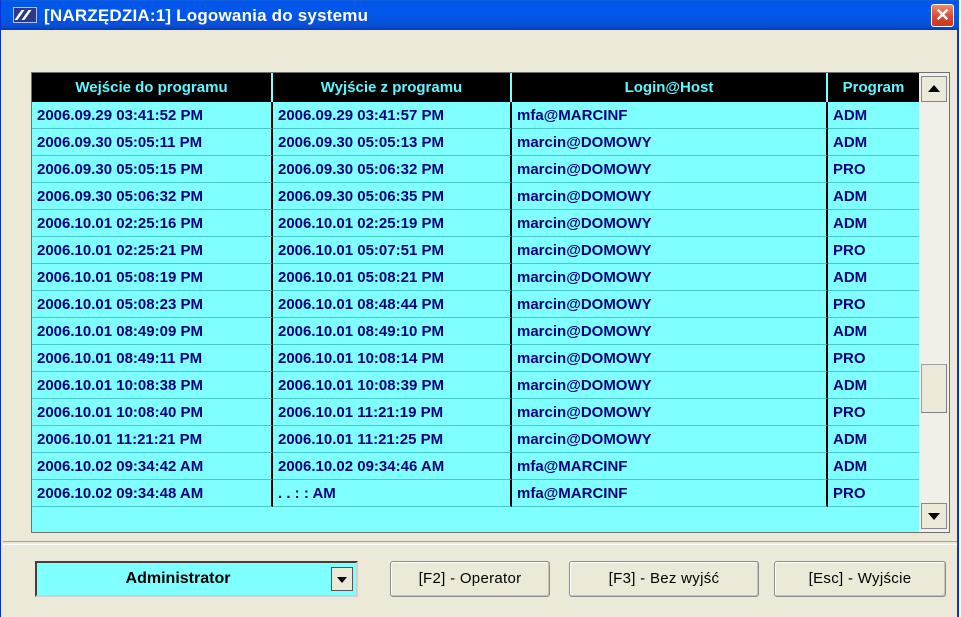  Describe the element at coordinates (152, 412) in the screenshot. I see `cell-entry-time: 2006.10.01 10:08:40 PM` at that location.